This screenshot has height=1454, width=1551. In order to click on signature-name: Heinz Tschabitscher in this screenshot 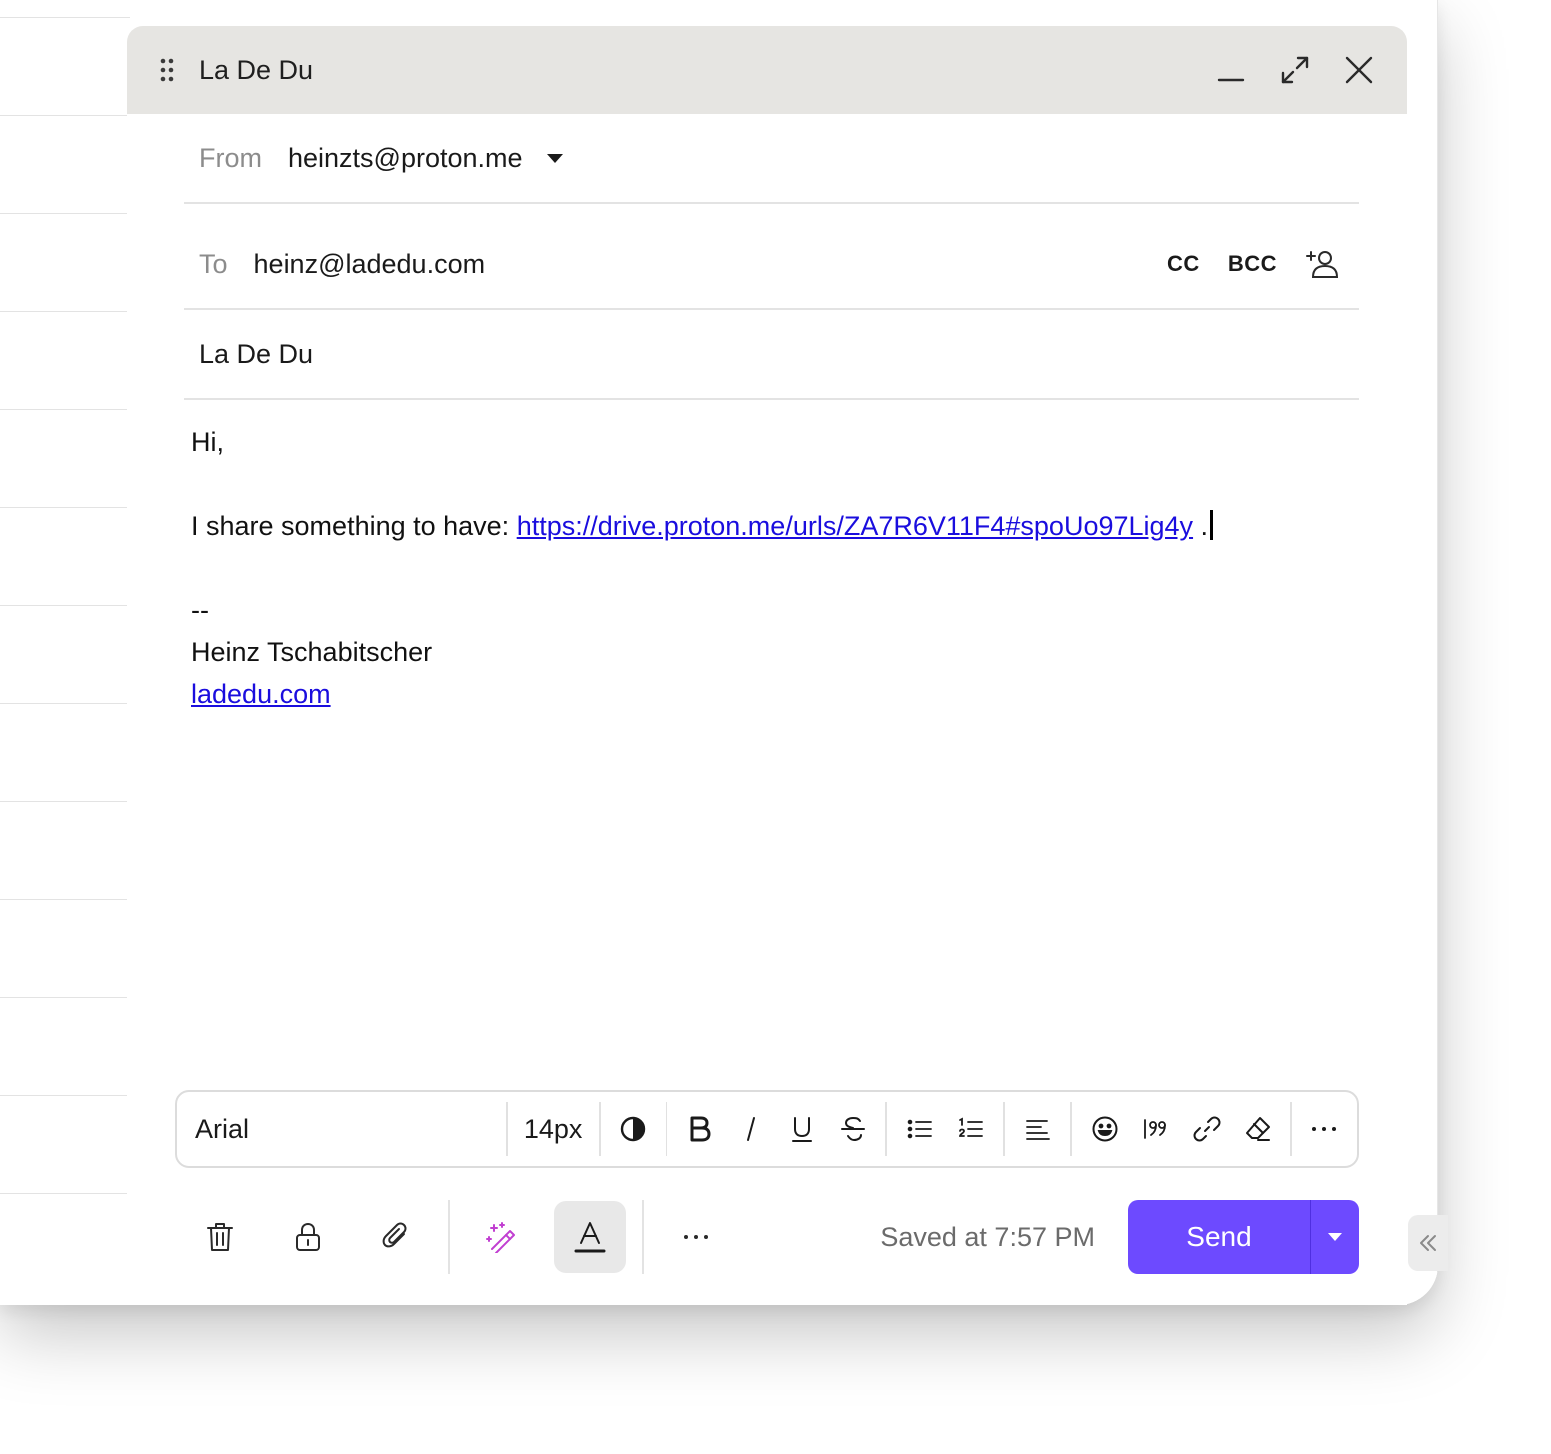, I will do `click(312, 652)`.